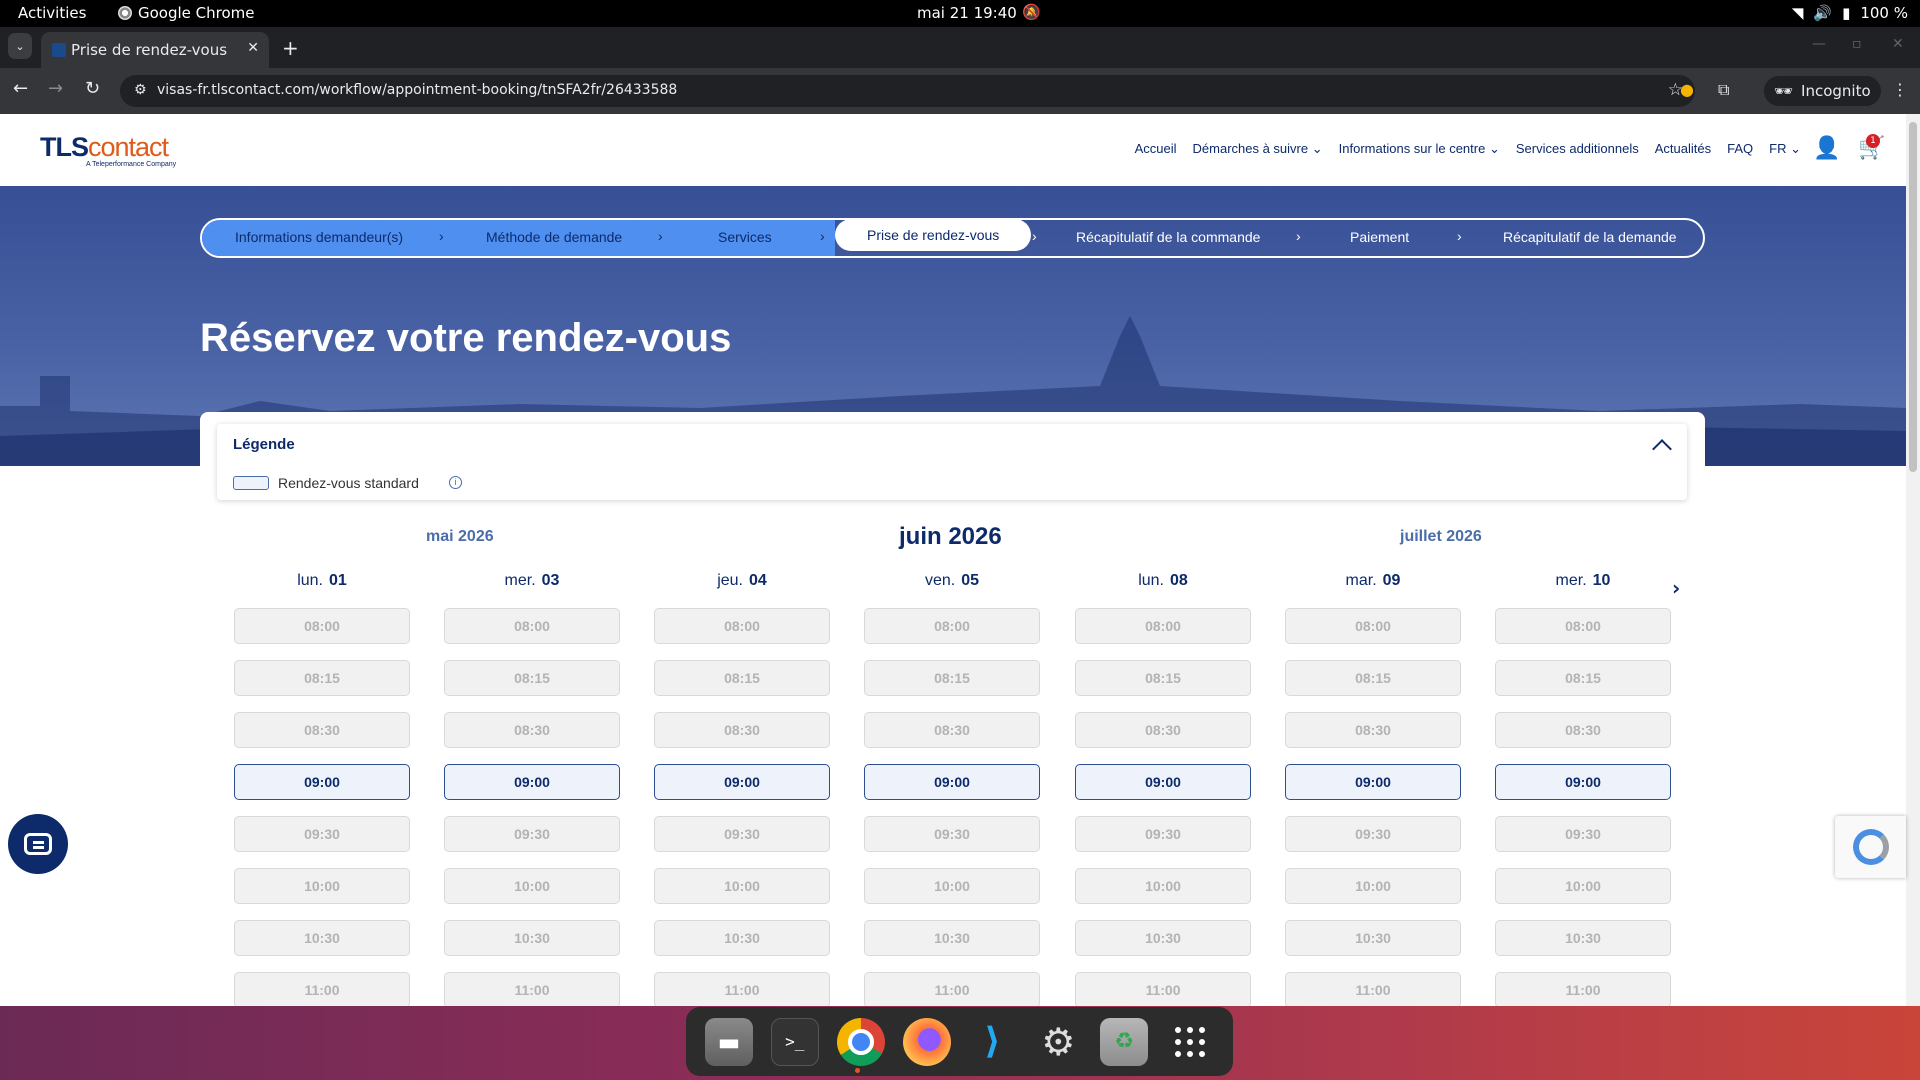 This screenshot has width=1920, height=1080. Describe the element at coordinates (758, 580) in the screenshot. I see `day-number: 04` at that location.